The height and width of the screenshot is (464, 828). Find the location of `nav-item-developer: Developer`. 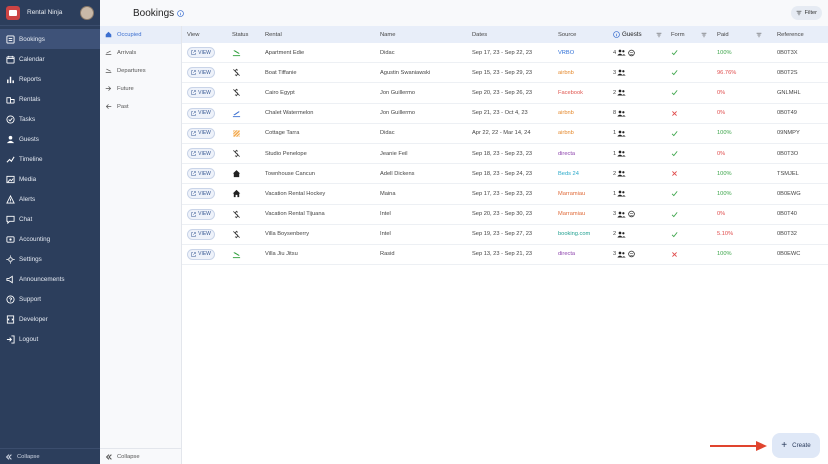

nav-item-developer: Developer is located at coordinates (50, 319).